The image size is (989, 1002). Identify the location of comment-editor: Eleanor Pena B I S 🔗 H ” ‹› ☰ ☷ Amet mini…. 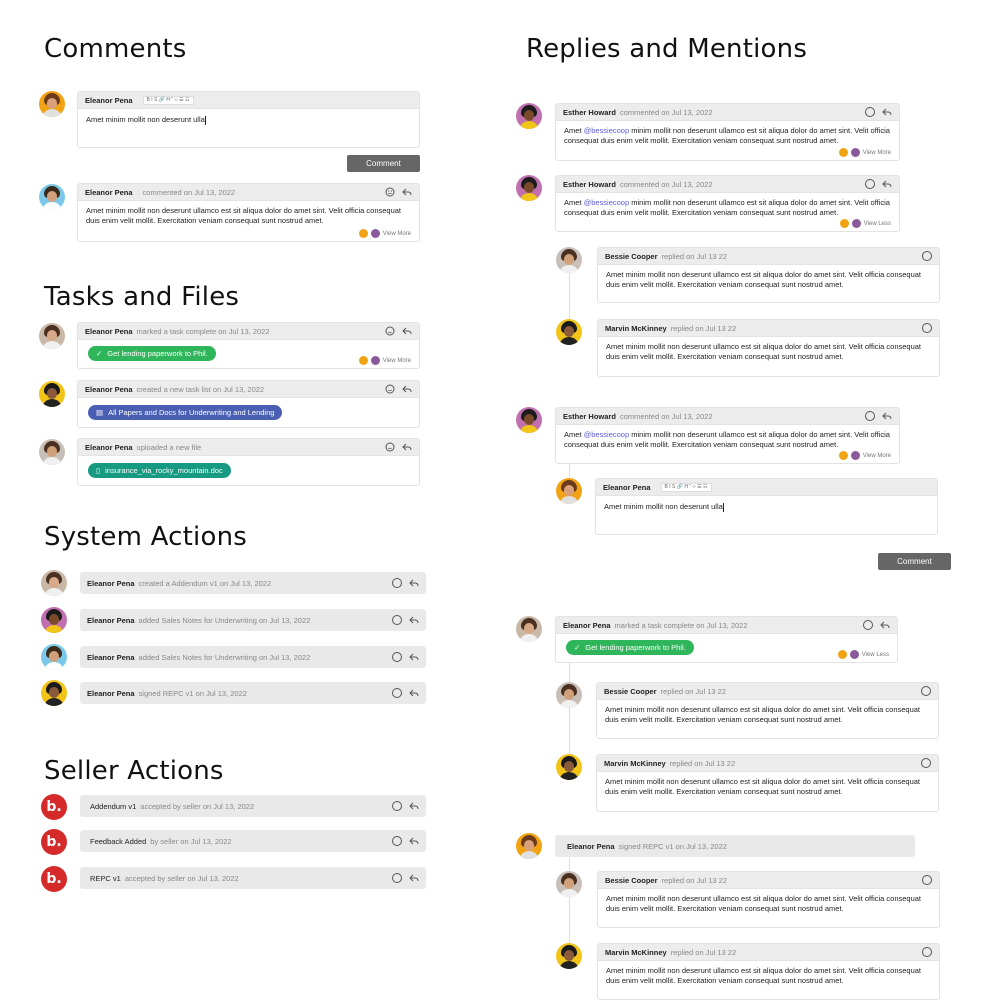
(248, 119).